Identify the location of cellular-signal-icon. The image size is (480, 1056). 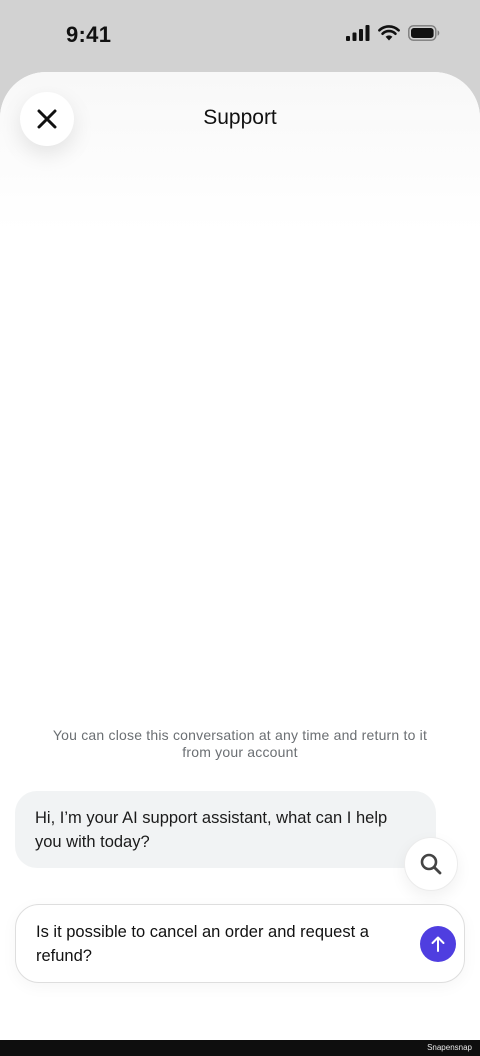
(358, 33).